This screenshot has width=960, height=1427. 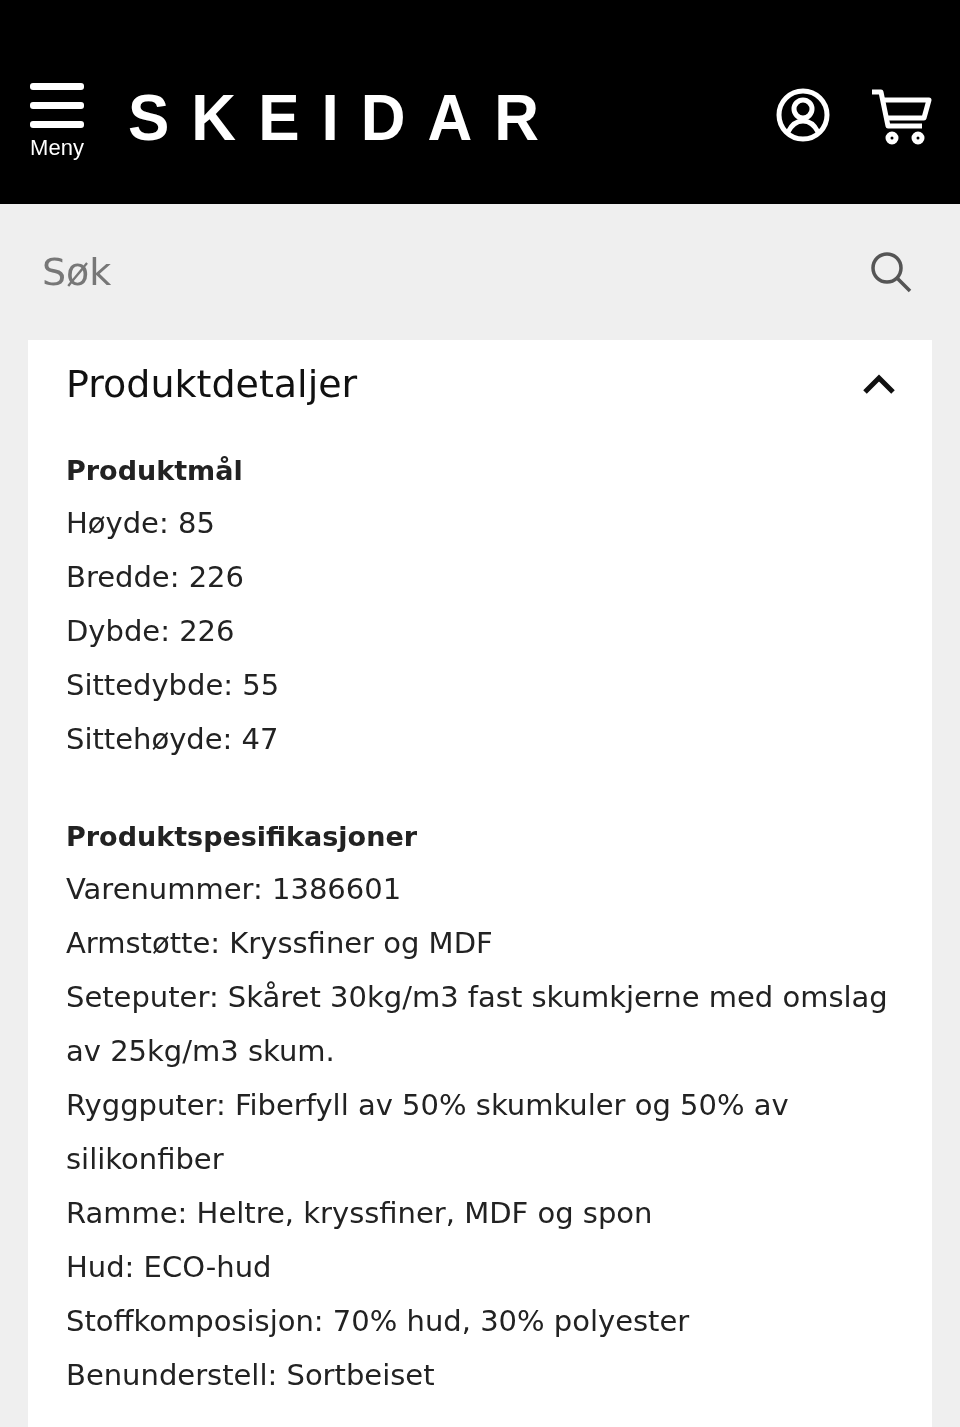 I want to click on cart-icon, so click(x=901, y=117).